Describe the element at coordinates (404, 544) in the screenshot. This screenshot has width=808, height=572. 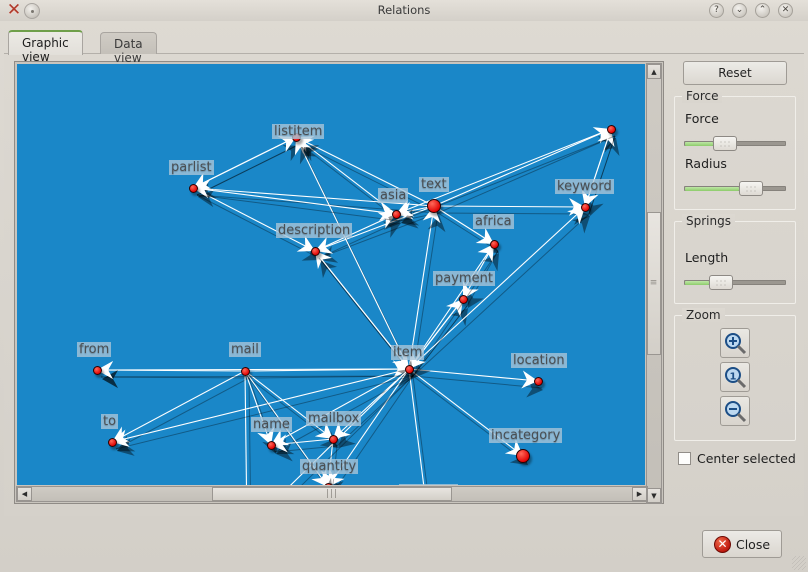
I see `footer-bar: ✕ Close` at that location.